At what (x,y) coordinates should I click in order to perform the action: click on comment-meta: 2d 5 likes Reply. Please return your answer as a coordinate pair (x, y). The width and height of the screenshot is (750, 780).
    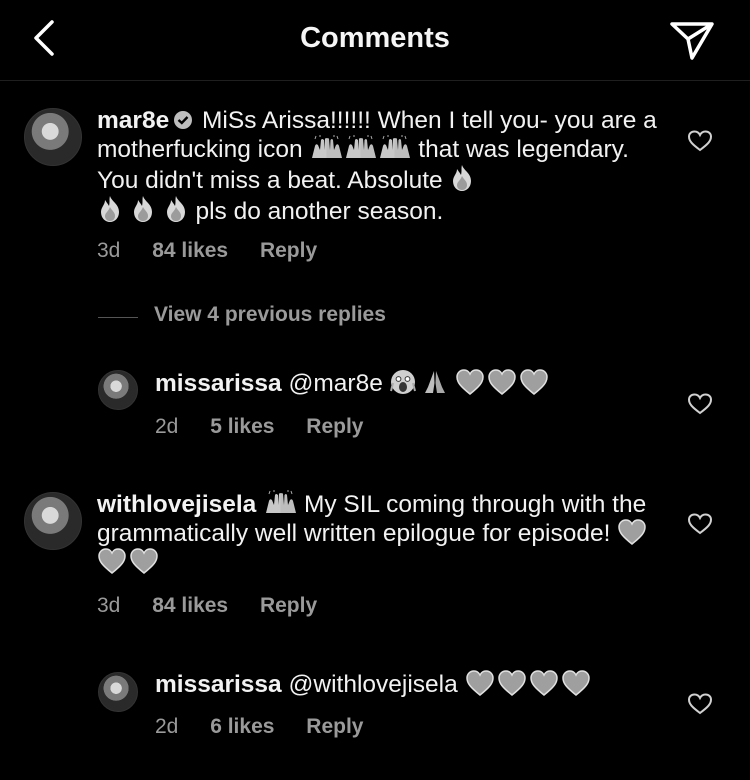
    Looking at the image, I should click on (272, 427).